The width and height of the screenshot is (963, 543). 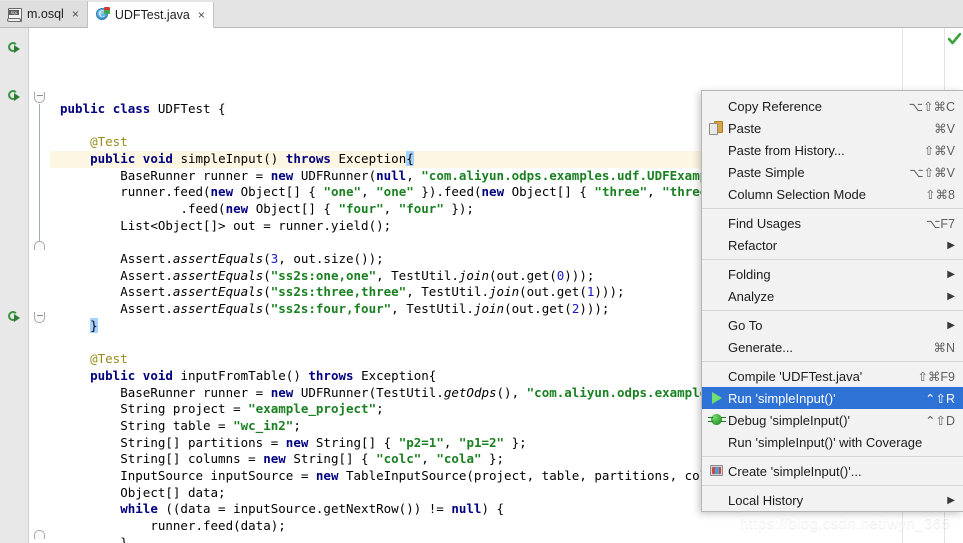 I want to click on menu-item-copy-reference: Copy Reference ⌥⇧⌘C, so click(x=832, y=106).